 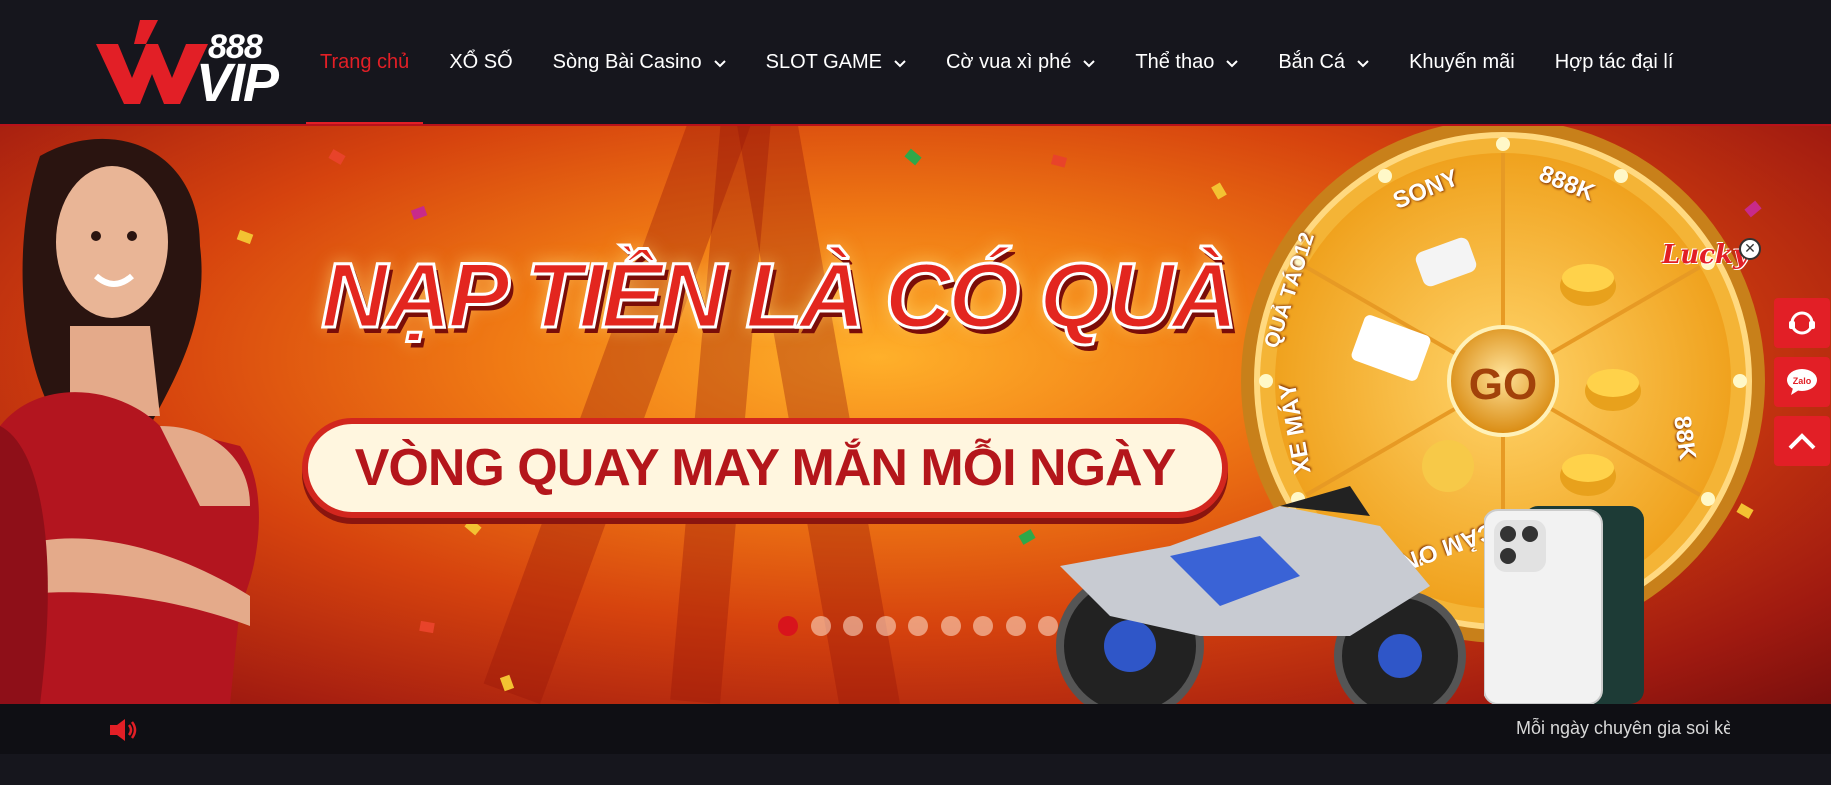 What do you see at coordinates (1564, 605) in the screenshot?
I see `phone-image` at bounding box center [1564, 605].